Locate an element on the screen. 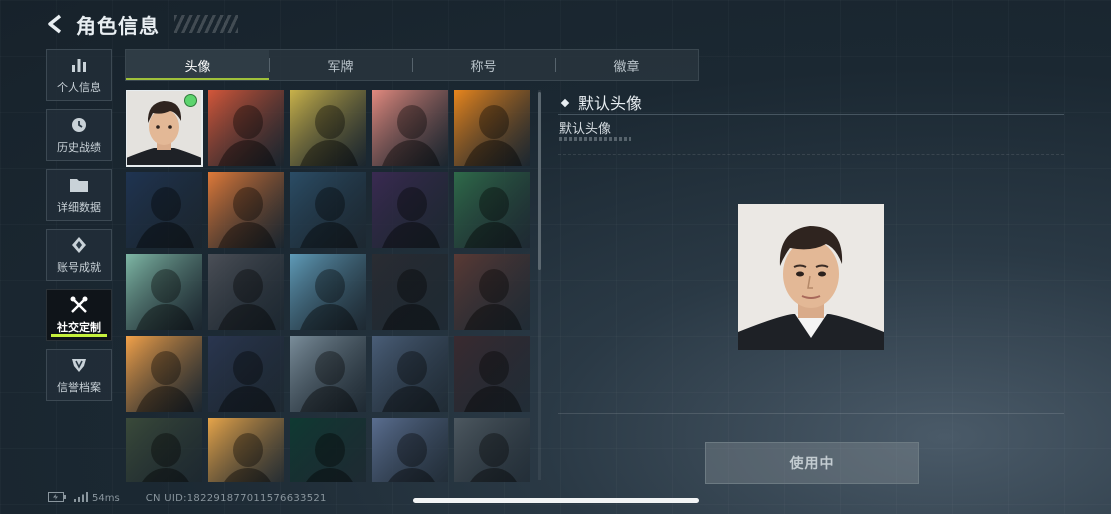  goggles-girl-avatar is located at coordinates (492, 374).